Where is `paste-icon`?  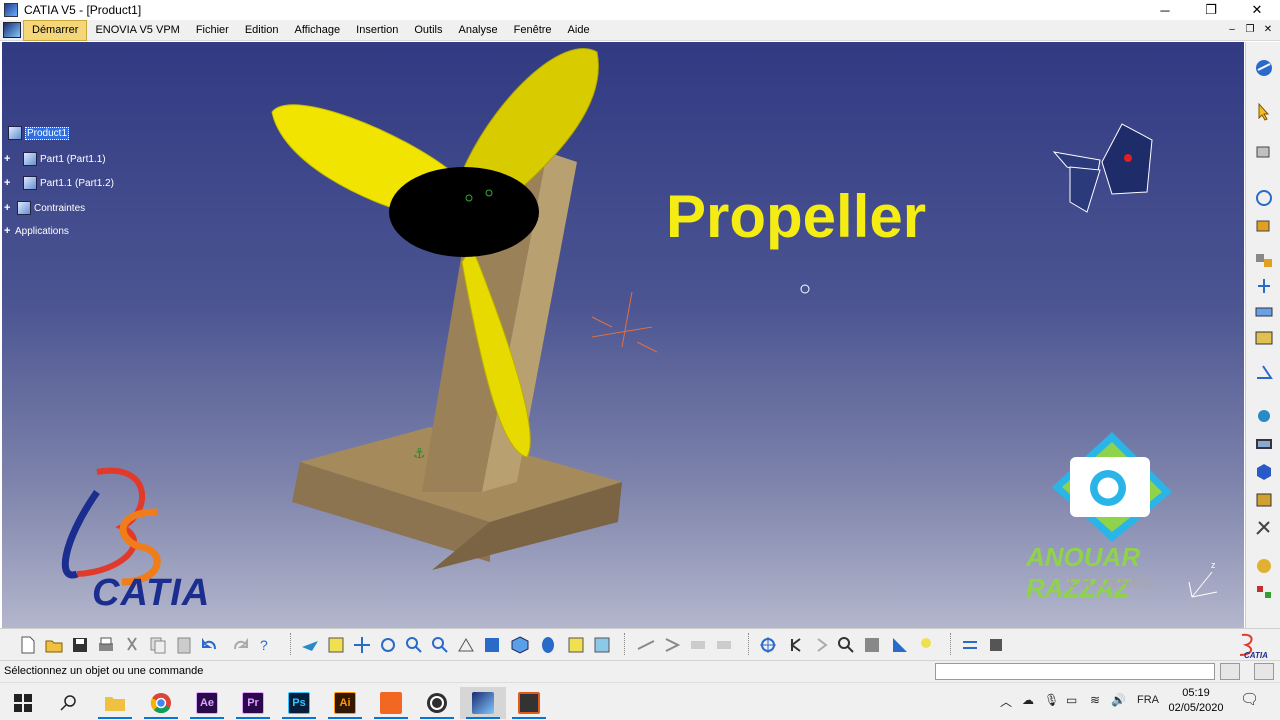 paste-icon is located at coordinates (184, 645).